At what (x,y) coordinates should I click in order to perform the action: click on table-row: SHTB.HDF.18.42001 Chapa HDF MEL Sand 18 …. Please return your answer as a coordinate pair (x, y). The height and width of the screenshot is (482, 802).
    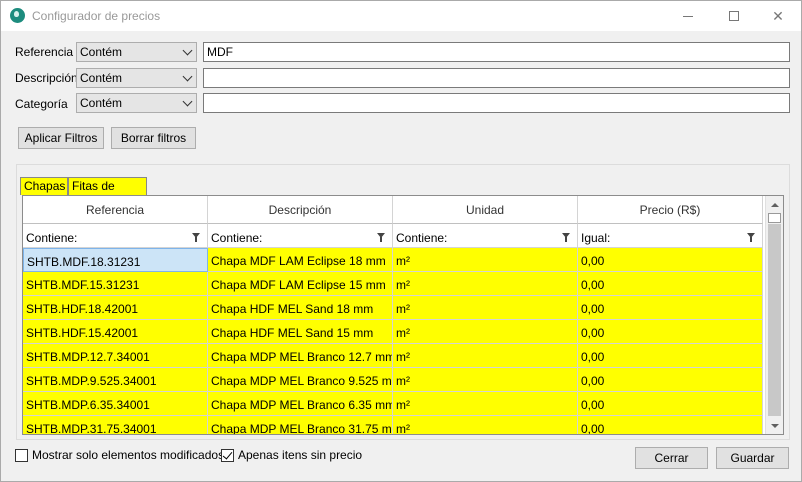
    Looking at the image, I should click on (393, 308).